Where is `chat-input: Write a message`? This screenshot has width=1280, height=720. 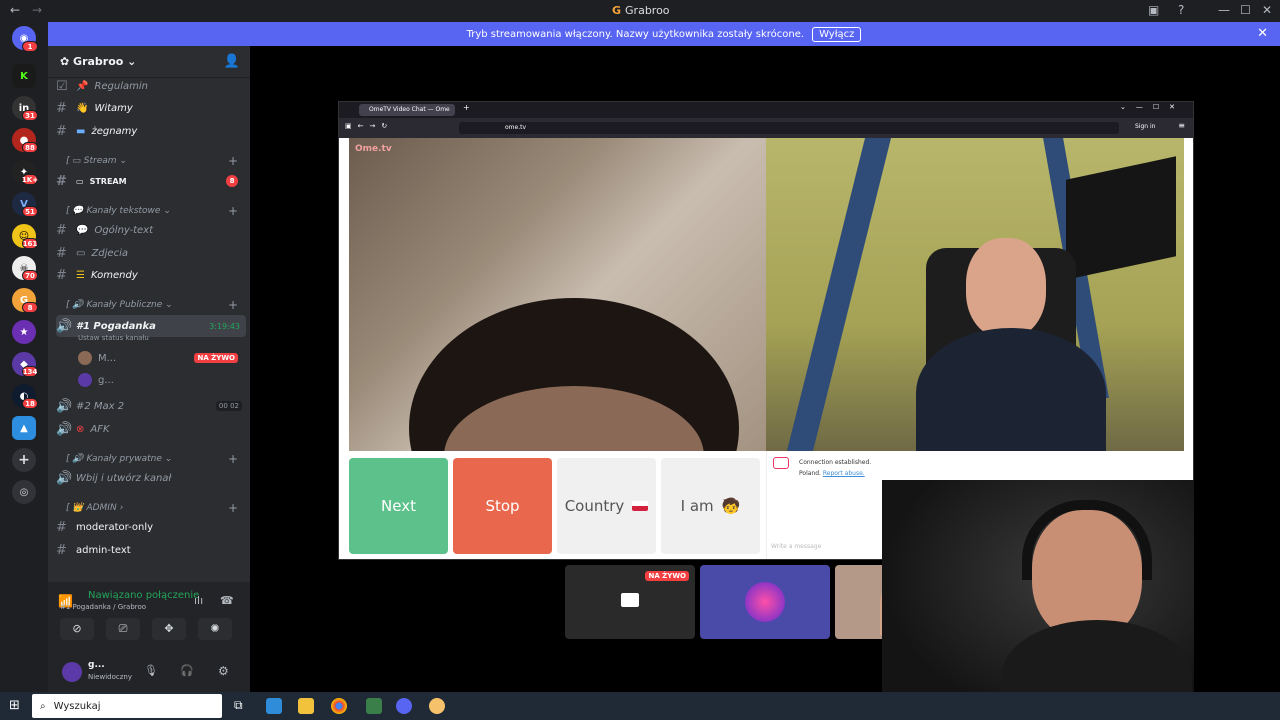 chat-input: Write a message is located at coordinates (796, 546).